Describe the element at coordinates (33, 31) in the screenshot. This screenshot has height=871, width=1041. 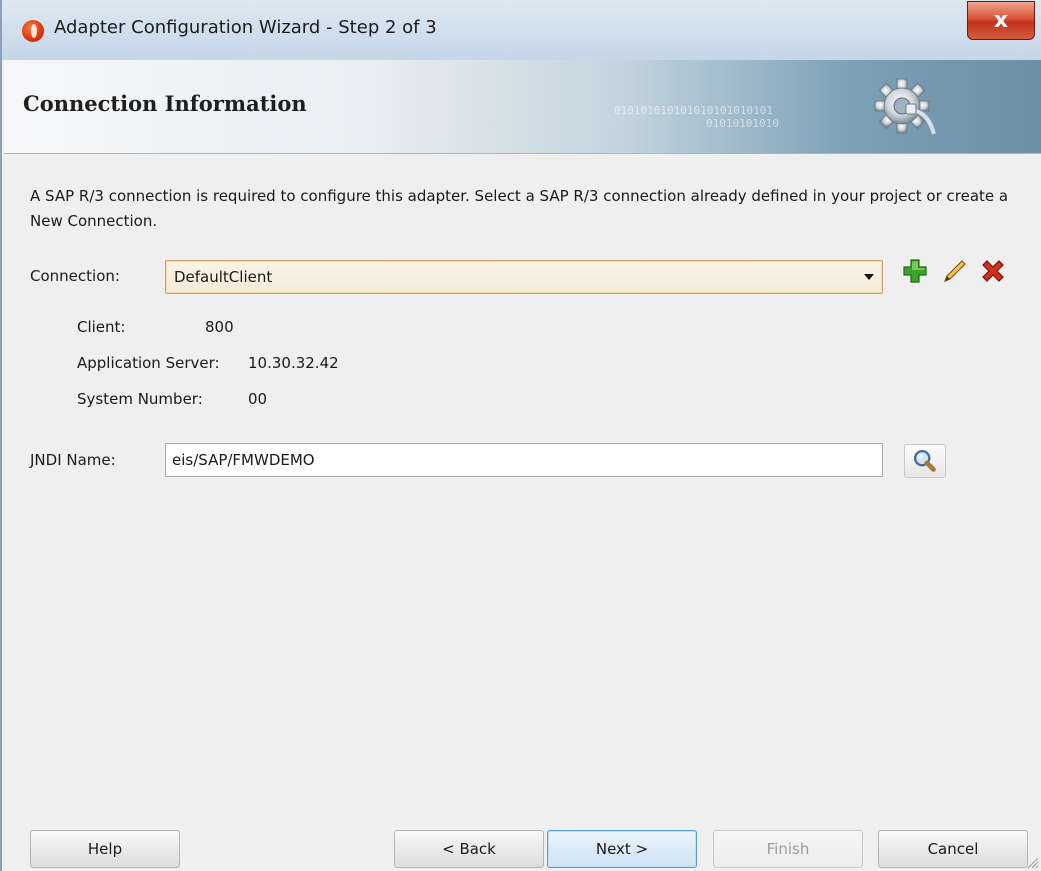
I see `app-icon` at that location.